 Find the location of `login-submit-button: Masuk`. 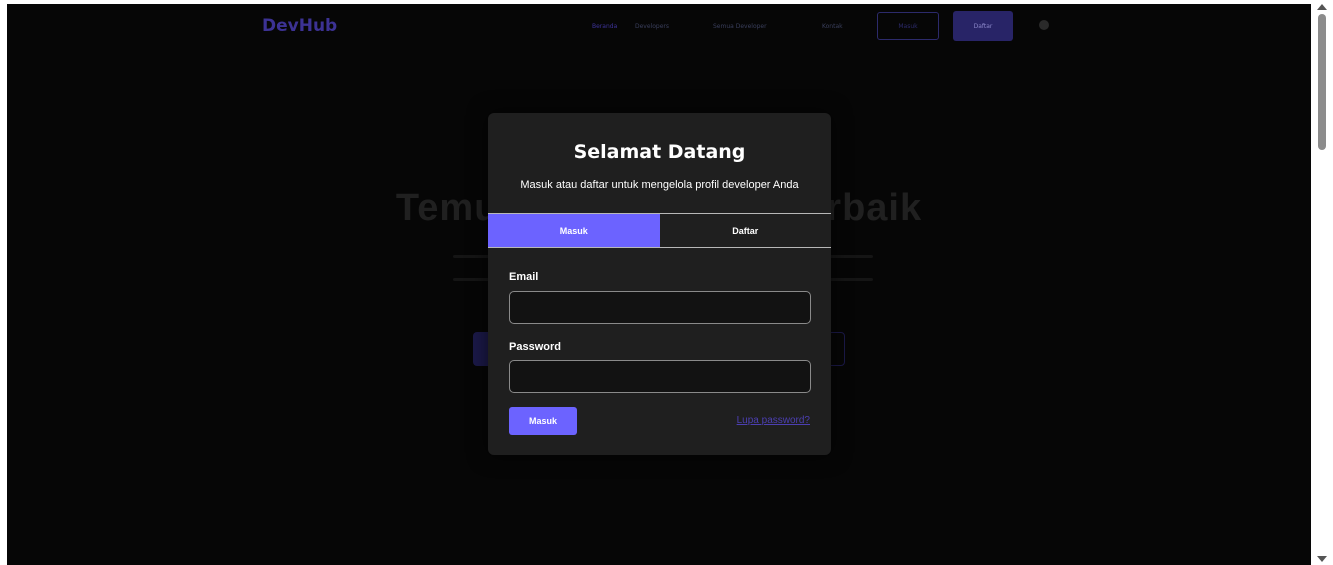

login-submit-button: Masuk is located at coordinates (543, 421).